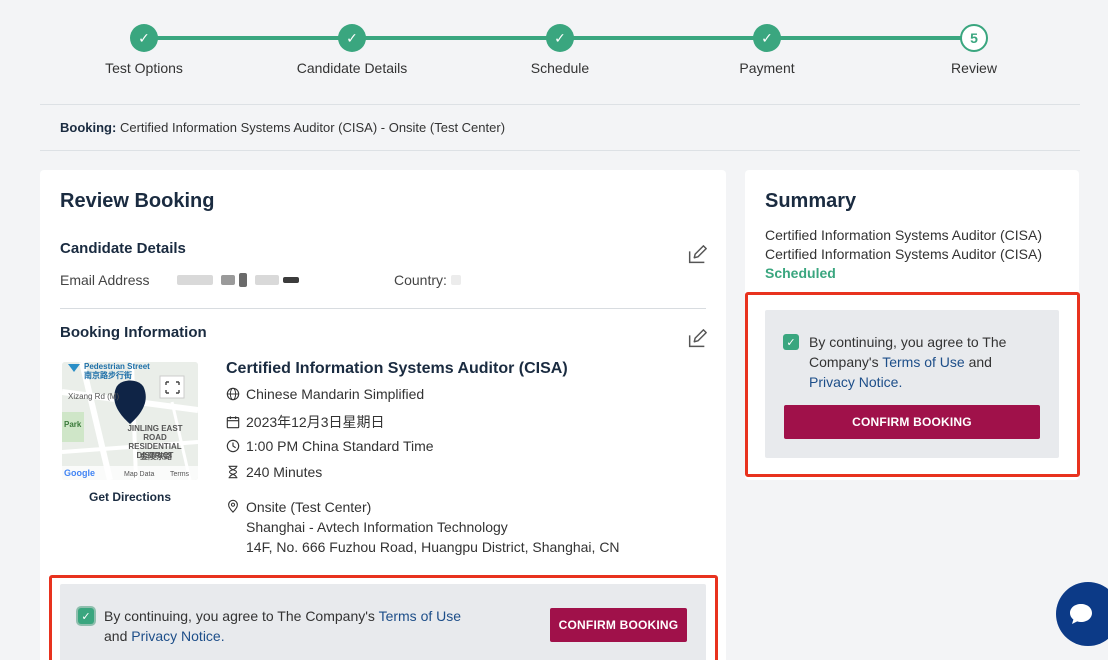  What do you see at coordinates (156, 456) in the screenshot?
I see `map-label: 金陵东路` at bounding box center [156, 456].